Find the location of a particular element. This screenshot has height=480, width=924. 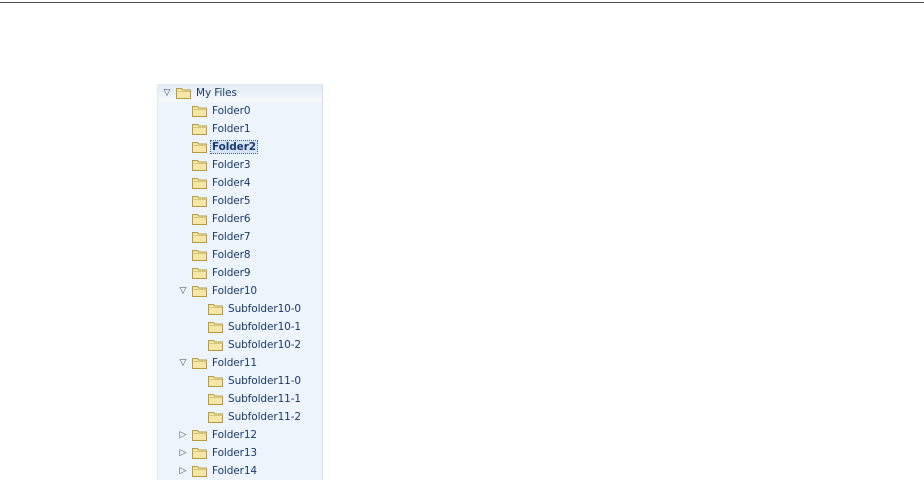

tree-item-row: Folder9 is located at coordinates (214, 273).